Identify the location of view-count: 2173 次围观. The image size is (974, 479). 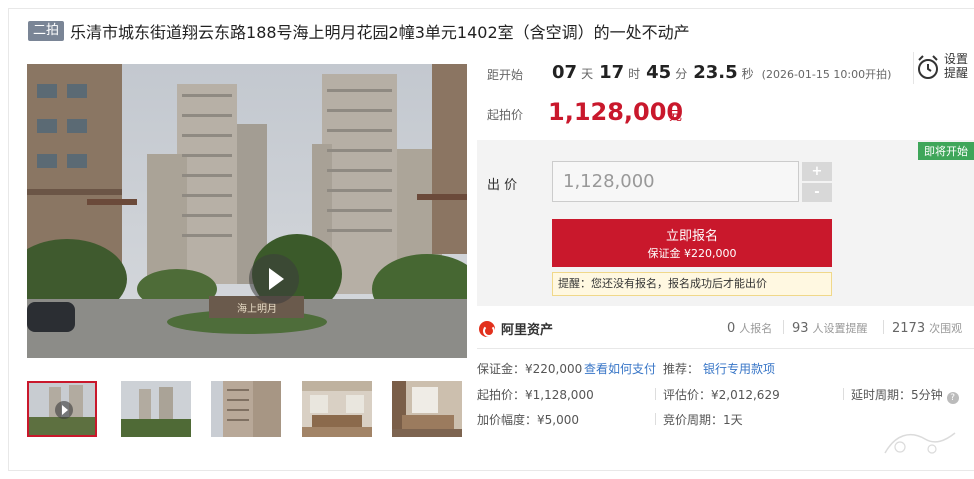
(927, 328).